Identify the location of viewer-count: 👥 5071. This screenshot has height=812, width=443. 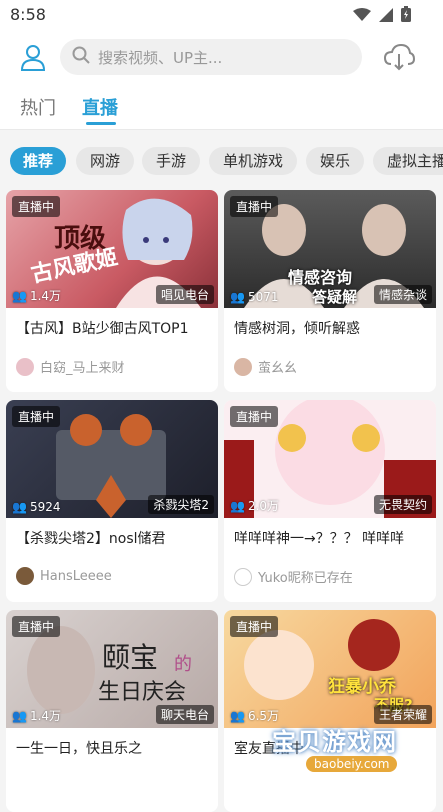
(254, 297).